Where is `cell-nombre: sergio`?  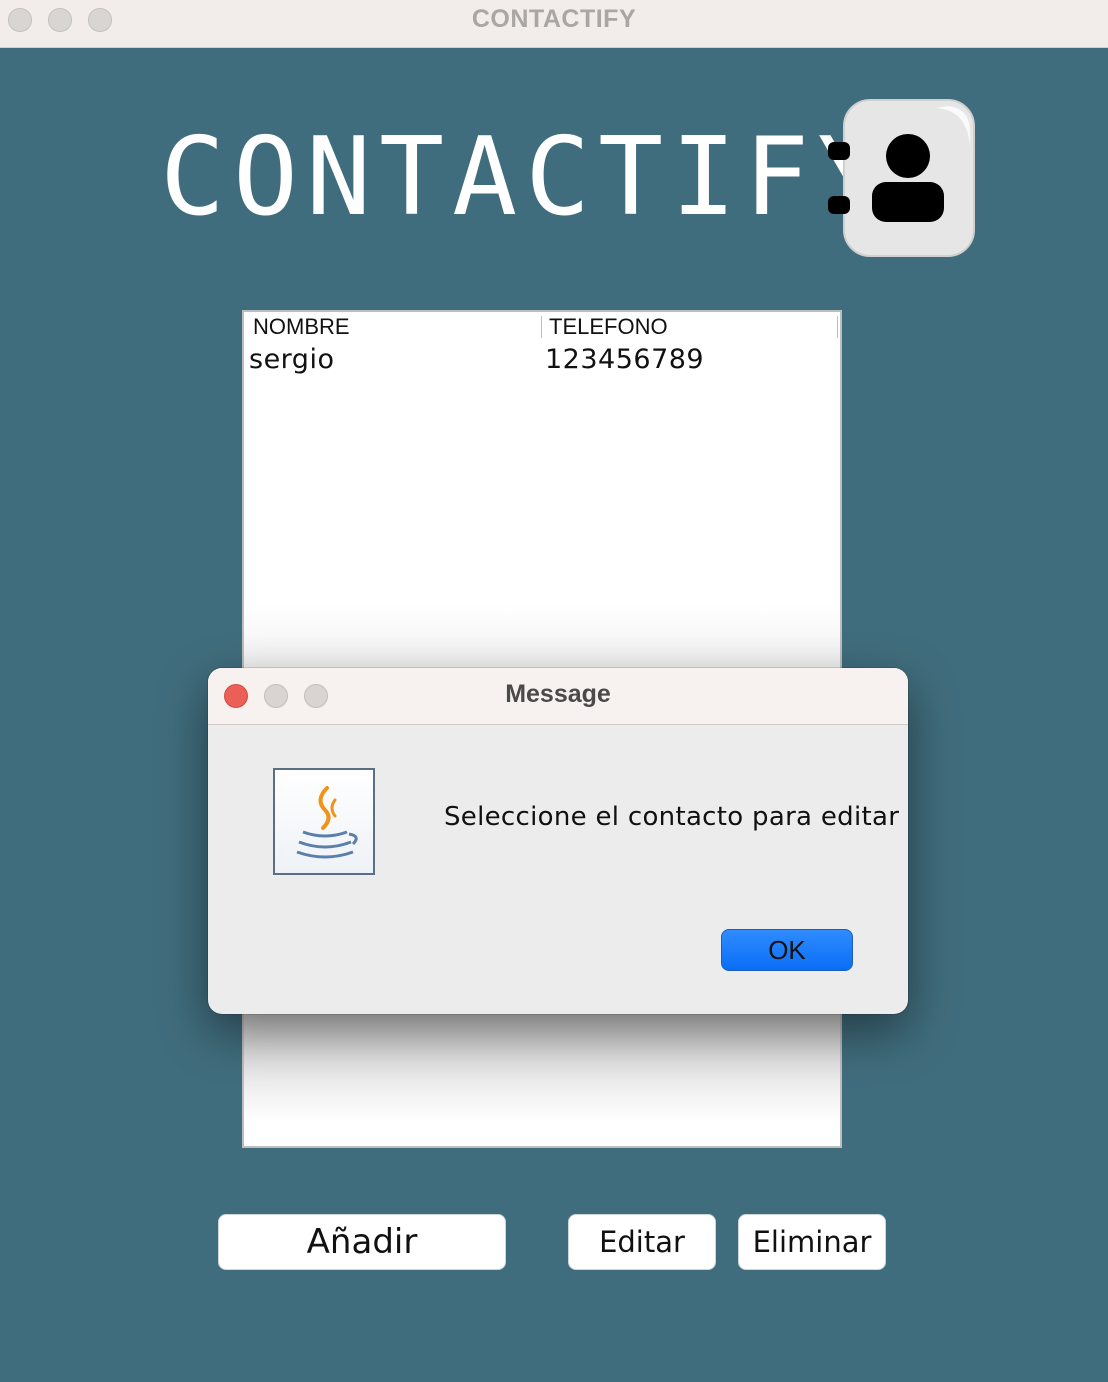 cell-nombre: sergio is located at coordinates (292, 359).